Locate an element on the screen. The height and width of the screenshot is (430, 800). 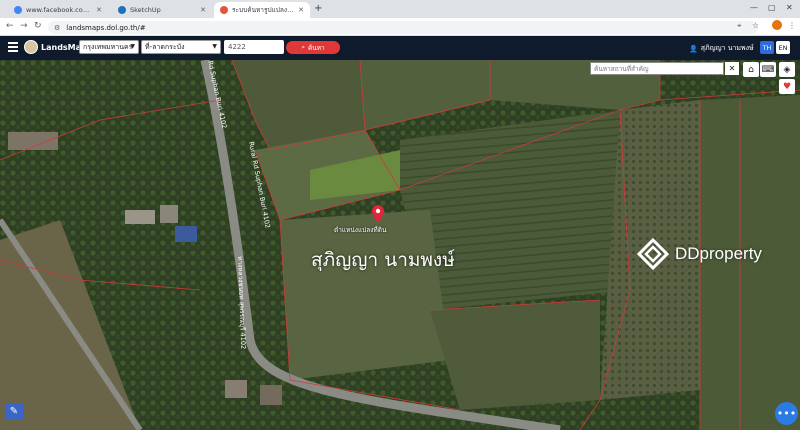
province-select: กรุงเทพมหานคร ▼ is located at coordinates (109, 47).